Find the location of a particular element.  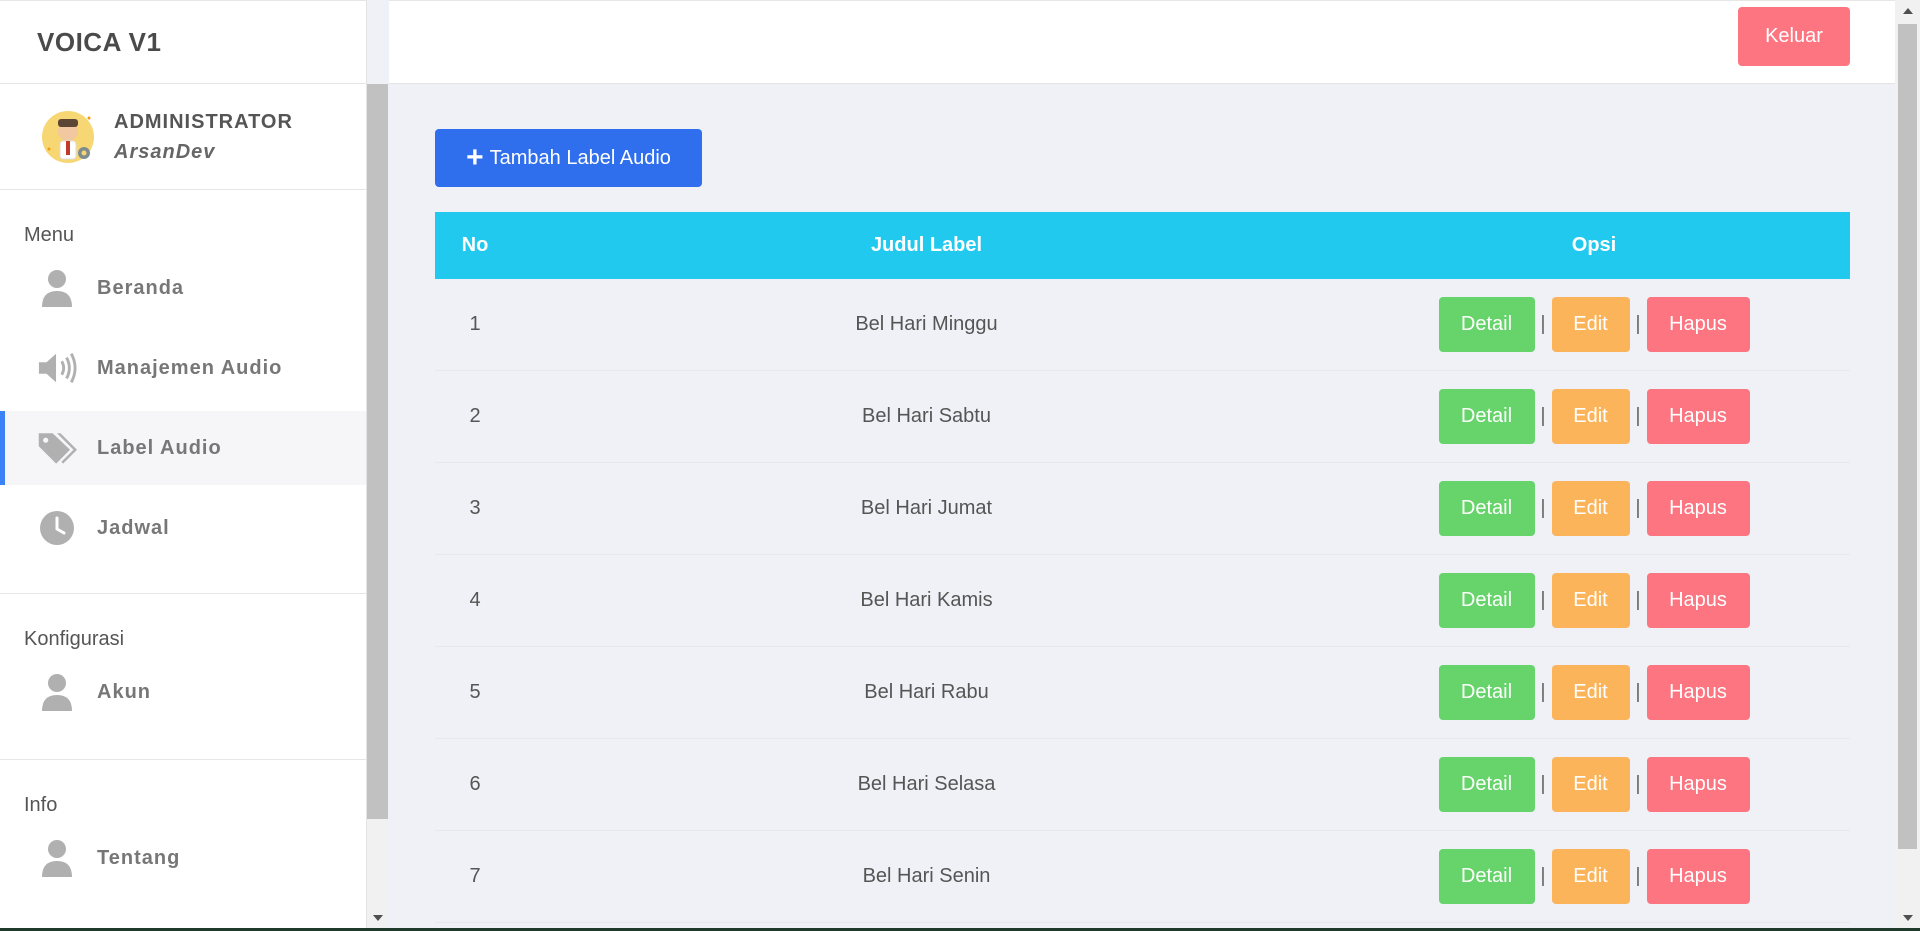

user-name: ArsanDev is located at coordinates (165, 151).